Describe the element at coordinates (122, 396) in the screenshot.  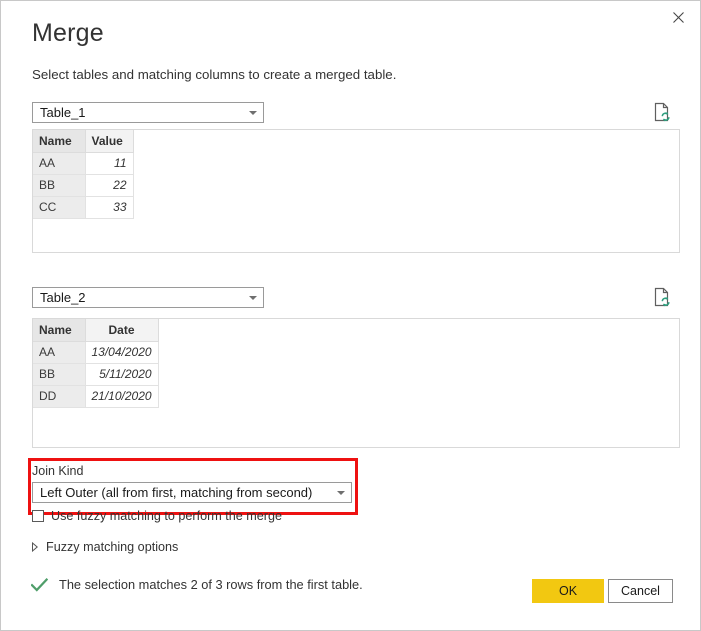
I see `cell-date: 21/10/2020` at that location.